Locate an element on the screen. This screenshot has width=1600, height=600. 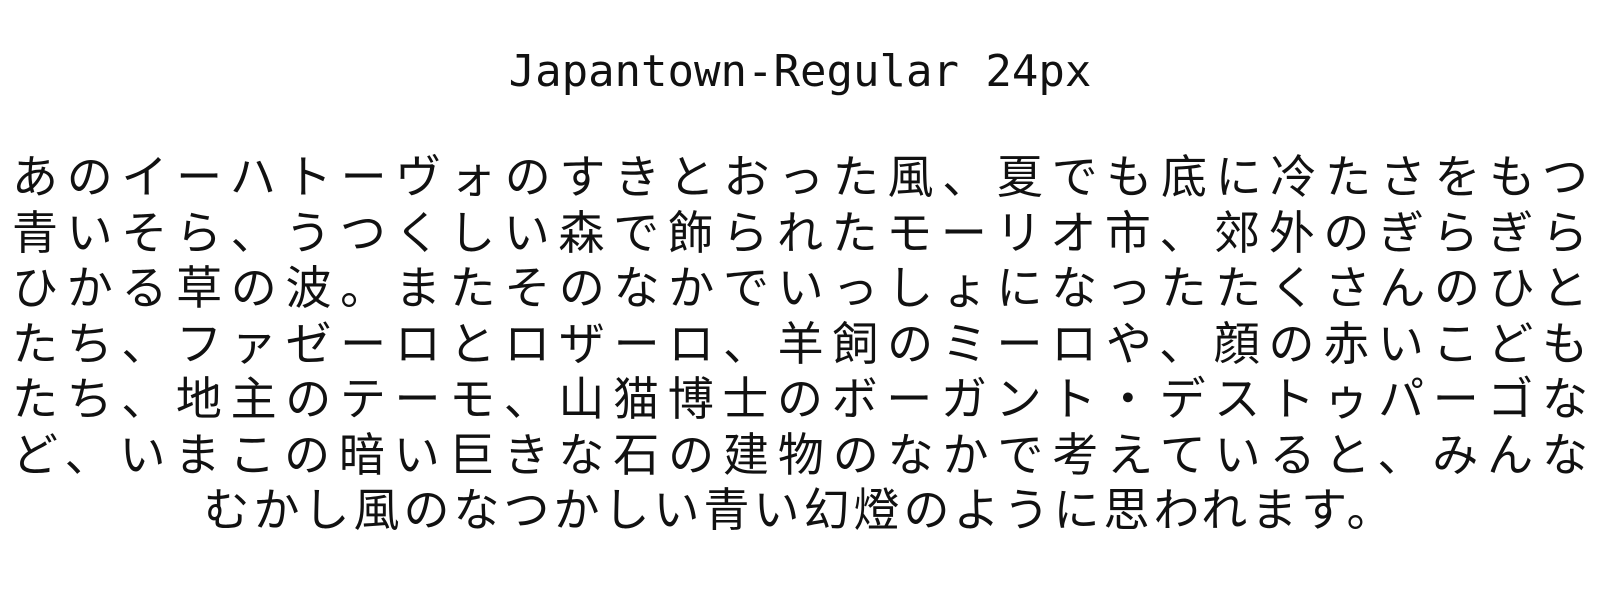
sample-text-line-4: たち、ファゼーロとロザーロ、羊飼のミーロや、顔の赤いこども is located at coordinates (800, 343).